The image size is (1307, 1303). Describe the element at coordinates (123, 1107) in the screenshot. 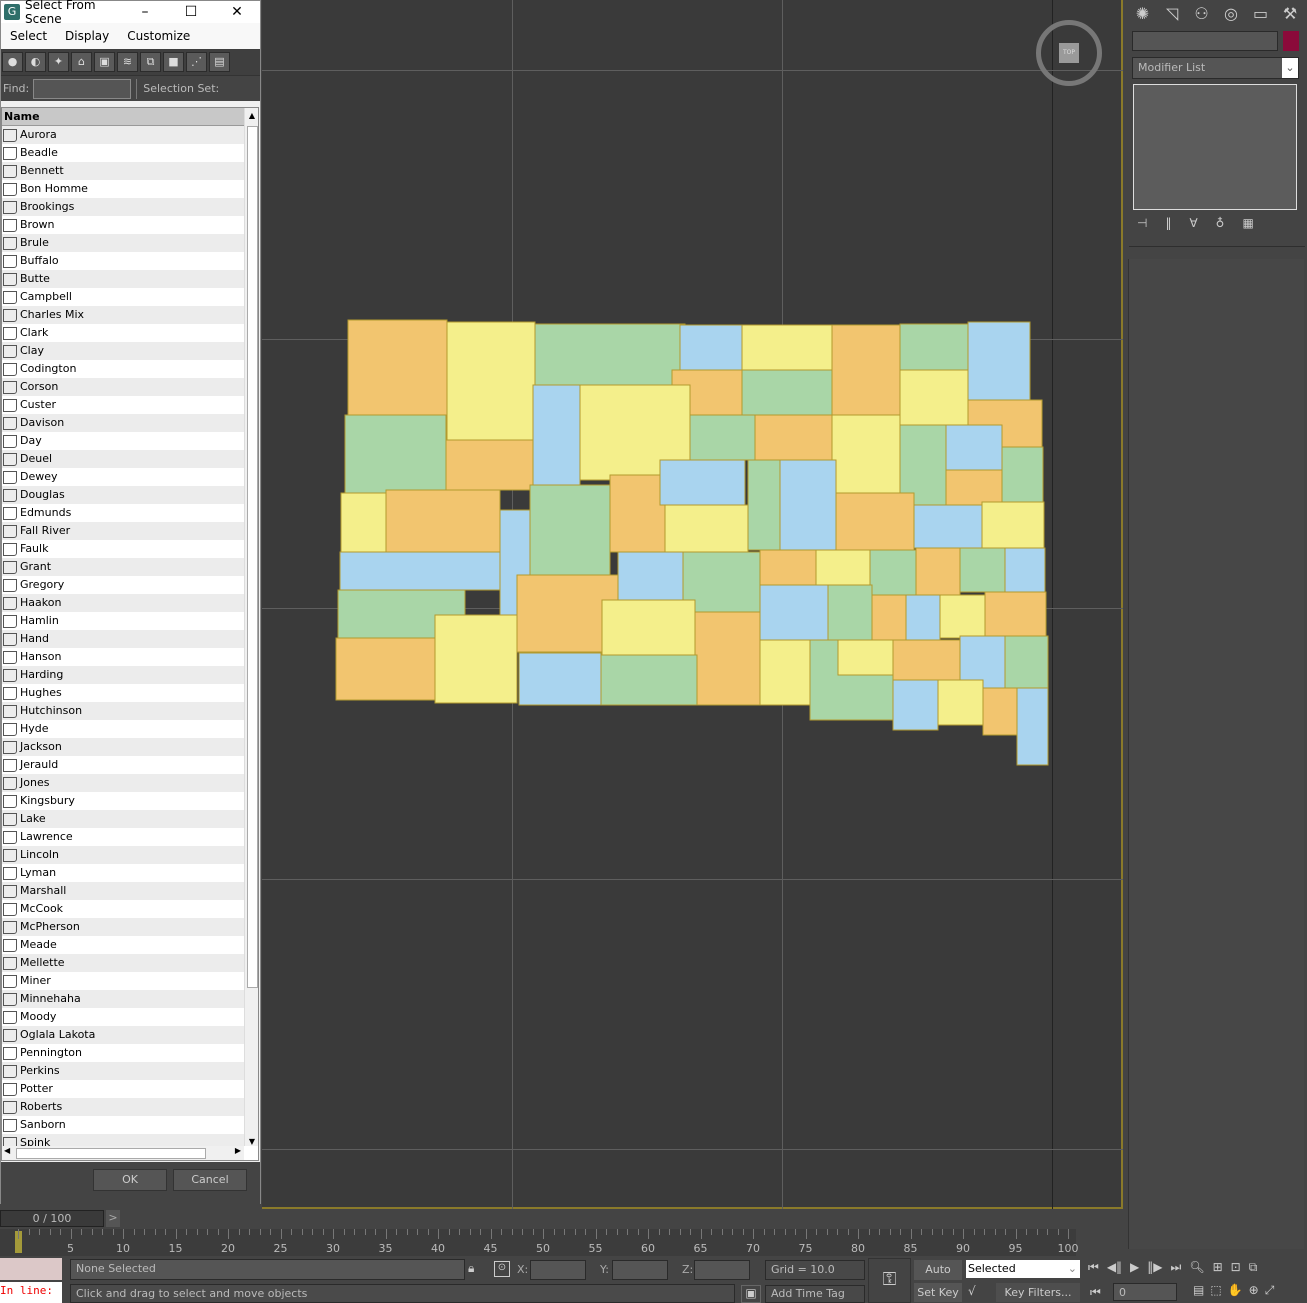

I see `list-item: Roberts` at that location.